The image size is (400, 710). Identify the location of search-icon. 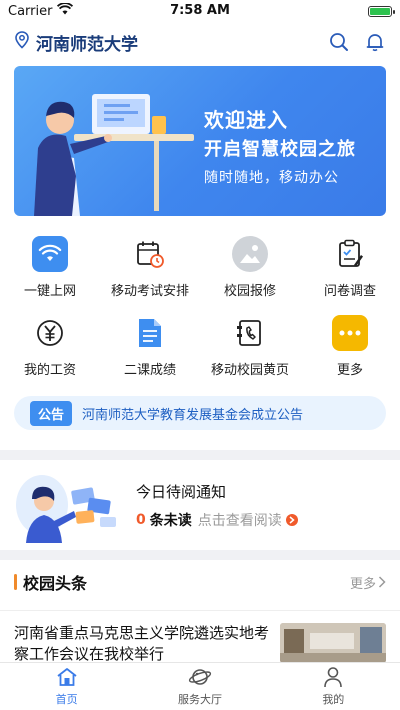
(339, 42).